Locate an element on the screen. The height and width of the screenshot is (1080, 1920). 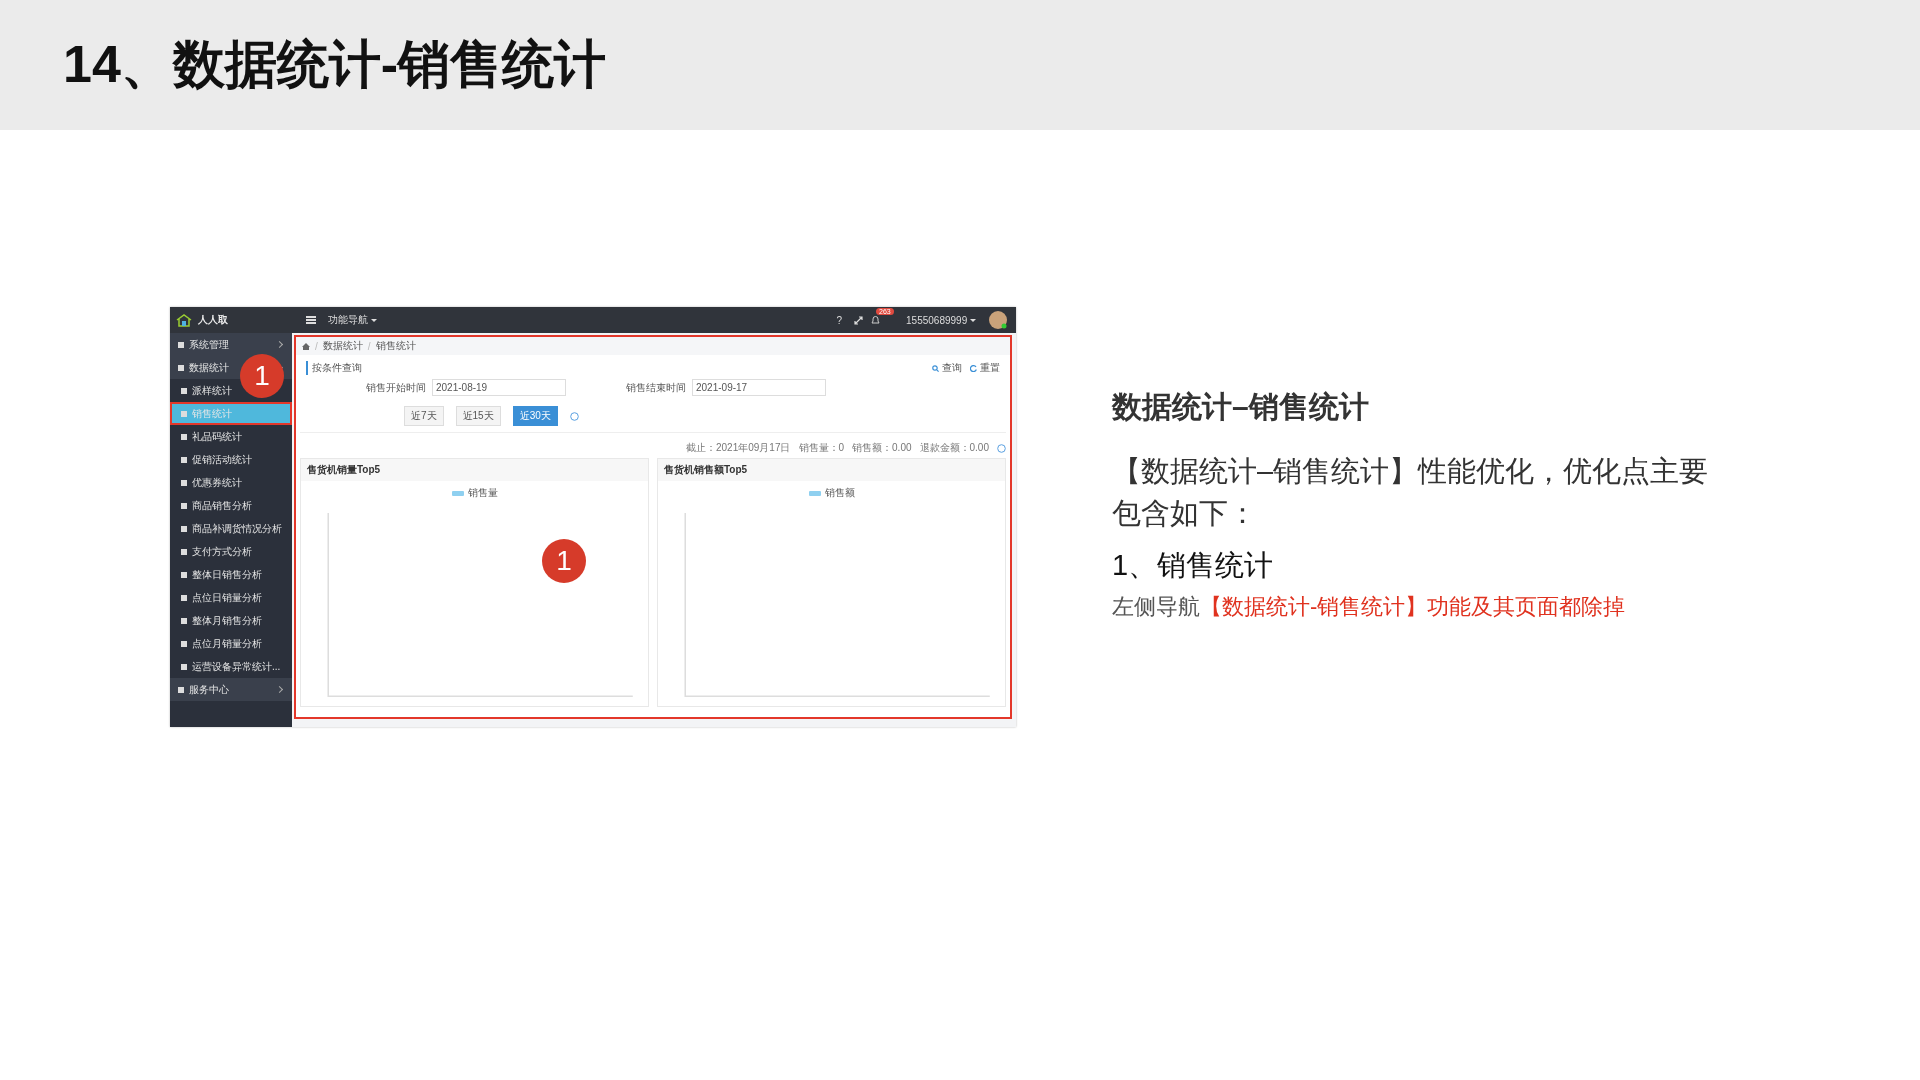
sidebar-item: 促销活动统计 is located at coordinates (231, 459).